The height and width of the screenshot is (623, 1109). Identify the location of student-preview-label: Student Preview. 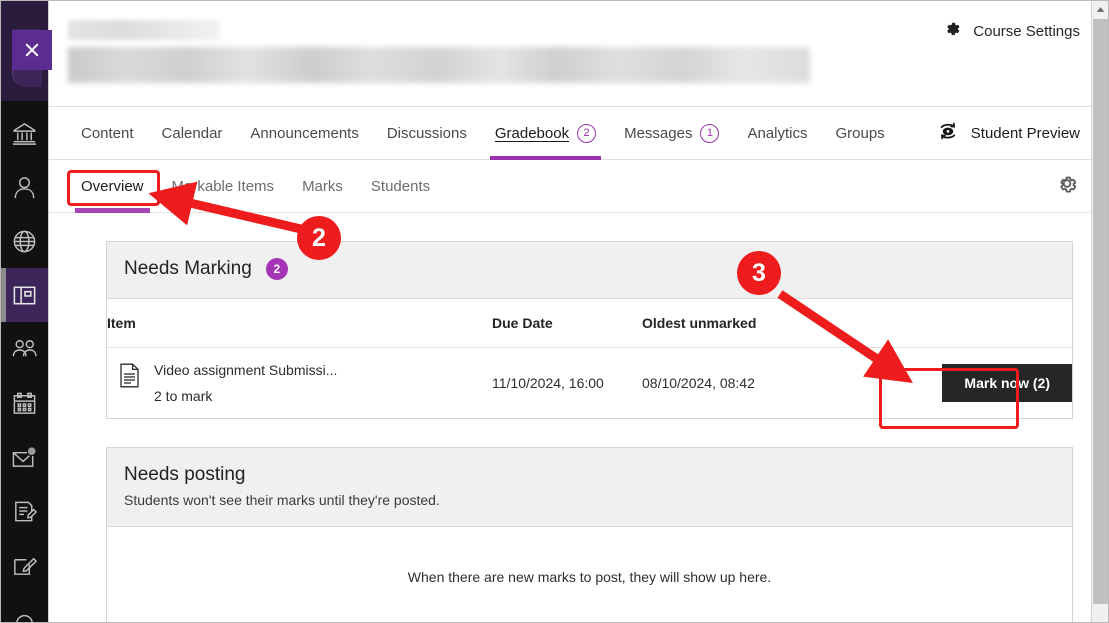
(1025, 133).